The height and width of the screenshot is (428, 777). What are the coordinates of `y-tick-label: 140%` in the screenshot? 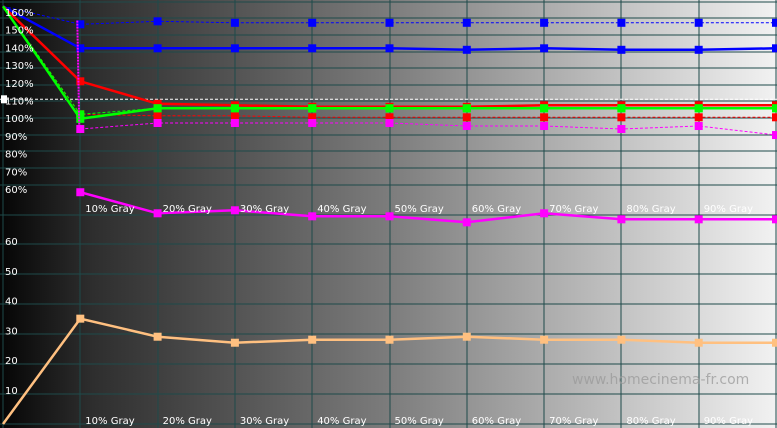 It's located at (19, 48).